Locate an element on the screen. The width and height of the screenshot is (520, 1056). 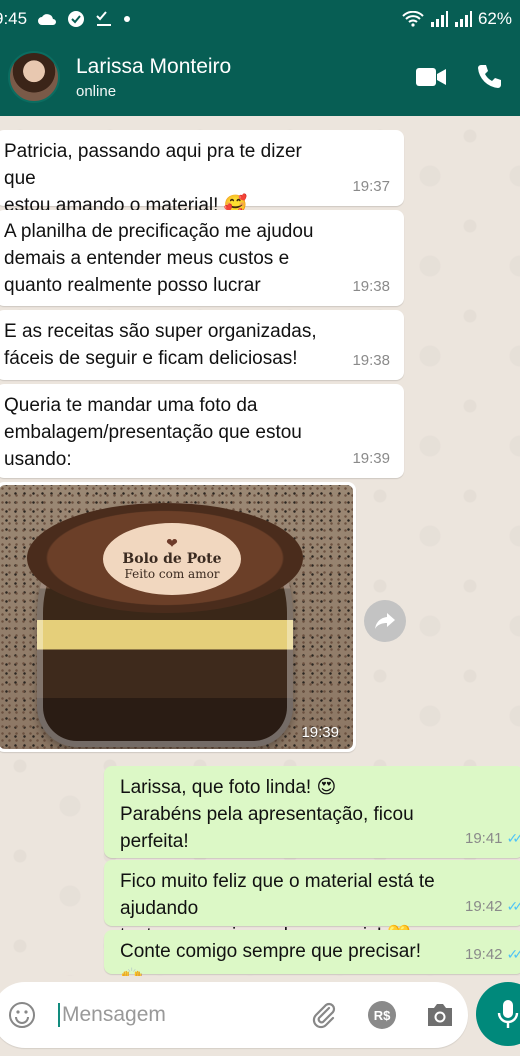
checklist-icon is located at coordinates (104, 18).